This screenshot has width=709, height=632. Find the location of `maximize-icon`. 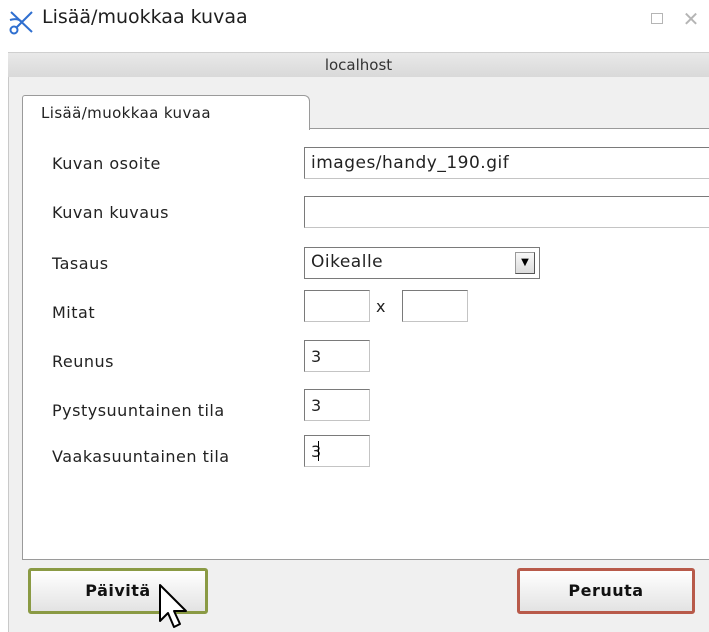

maximize-icon is located at coordinates (657, 18).